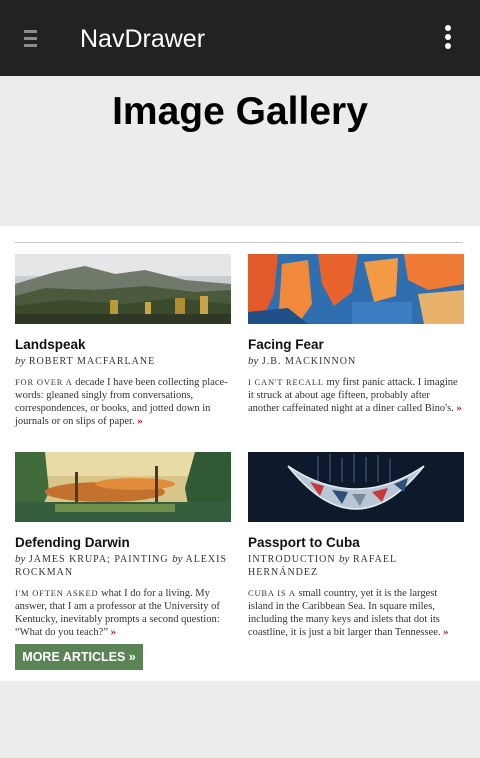  Describe the element at coordinates (239, 242) in the screenshot. I see `divider` at that location.